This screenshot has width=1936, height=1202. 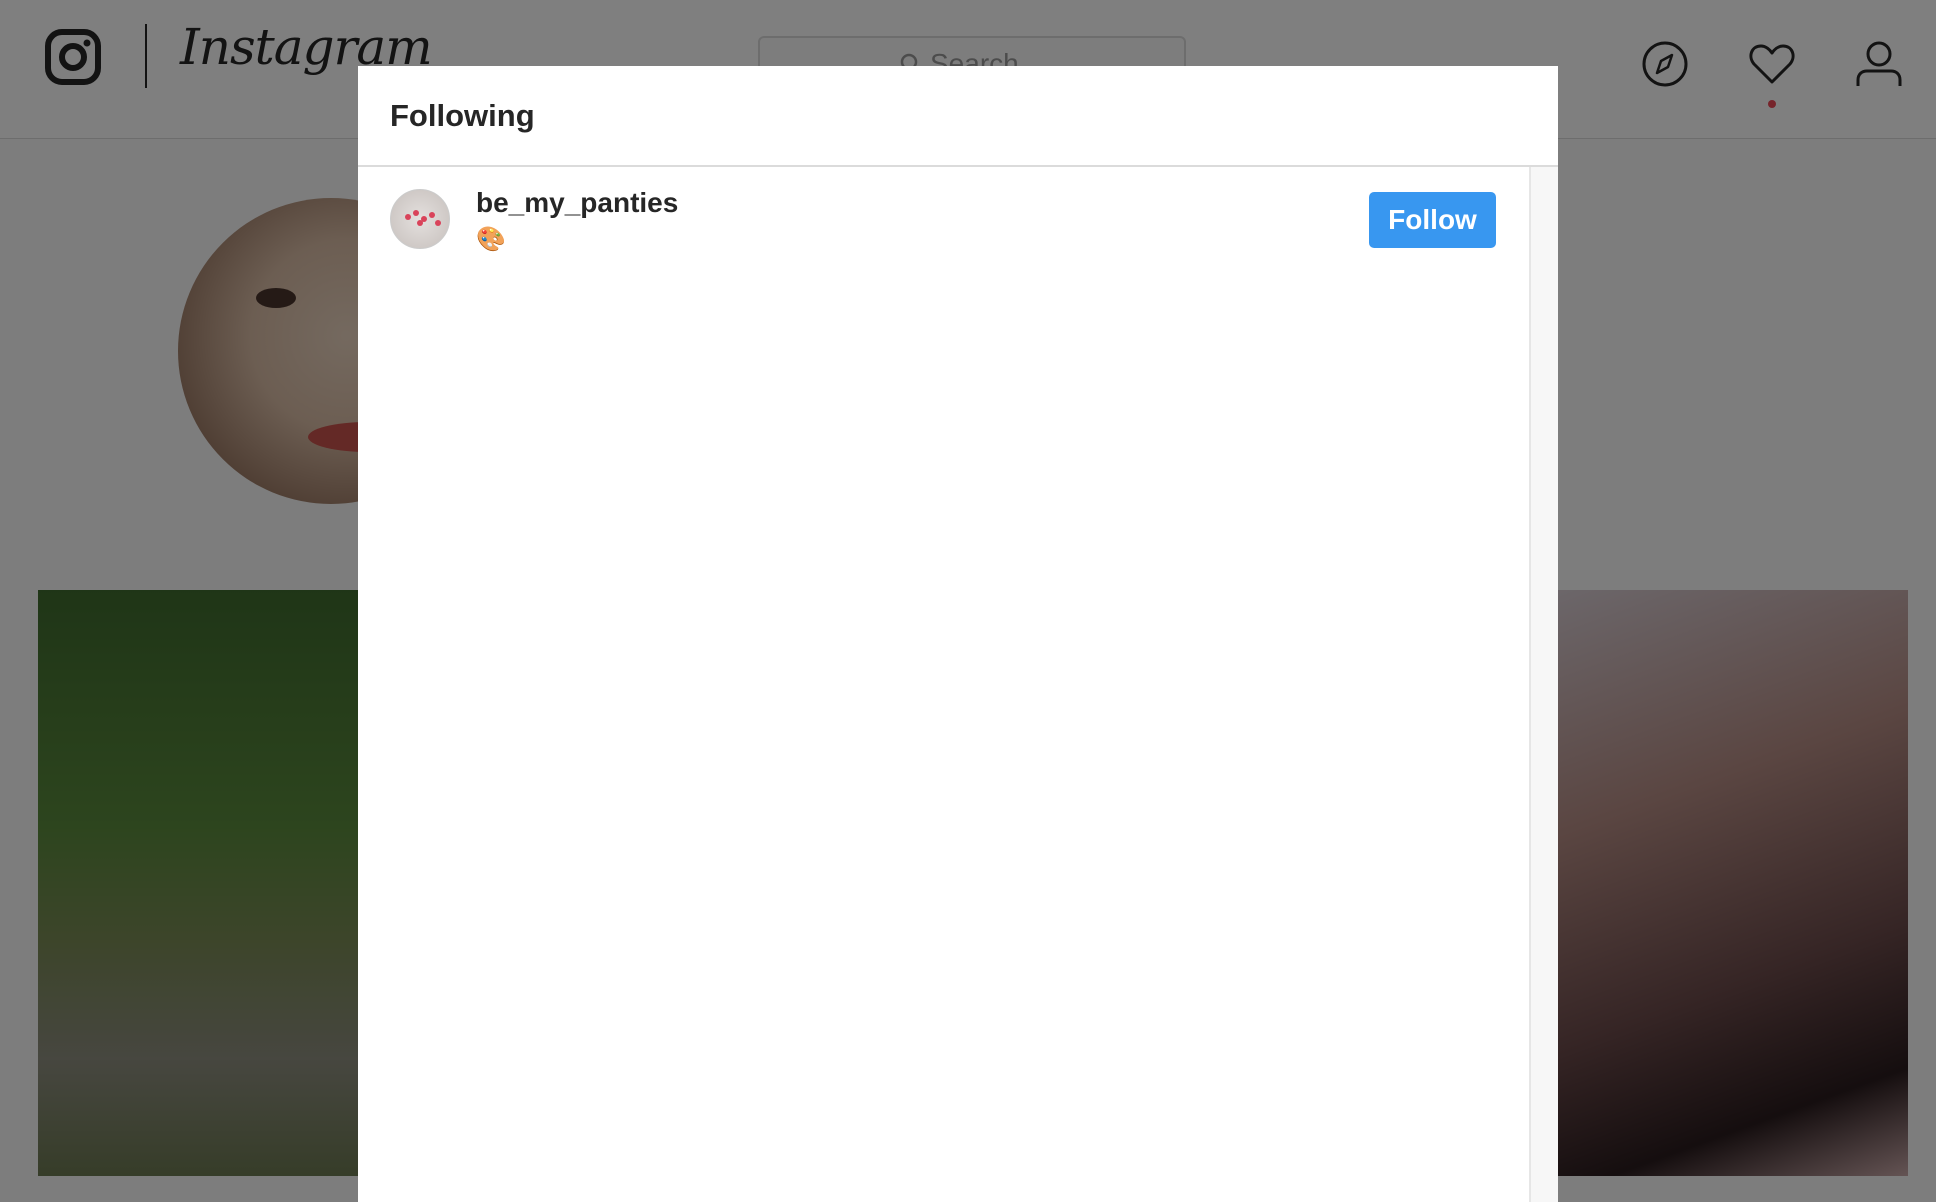 What do you see at coordinates (491, 239) in the screenshot?
I see `user-subtitle: 🎨` at bounding box center [491, 239].